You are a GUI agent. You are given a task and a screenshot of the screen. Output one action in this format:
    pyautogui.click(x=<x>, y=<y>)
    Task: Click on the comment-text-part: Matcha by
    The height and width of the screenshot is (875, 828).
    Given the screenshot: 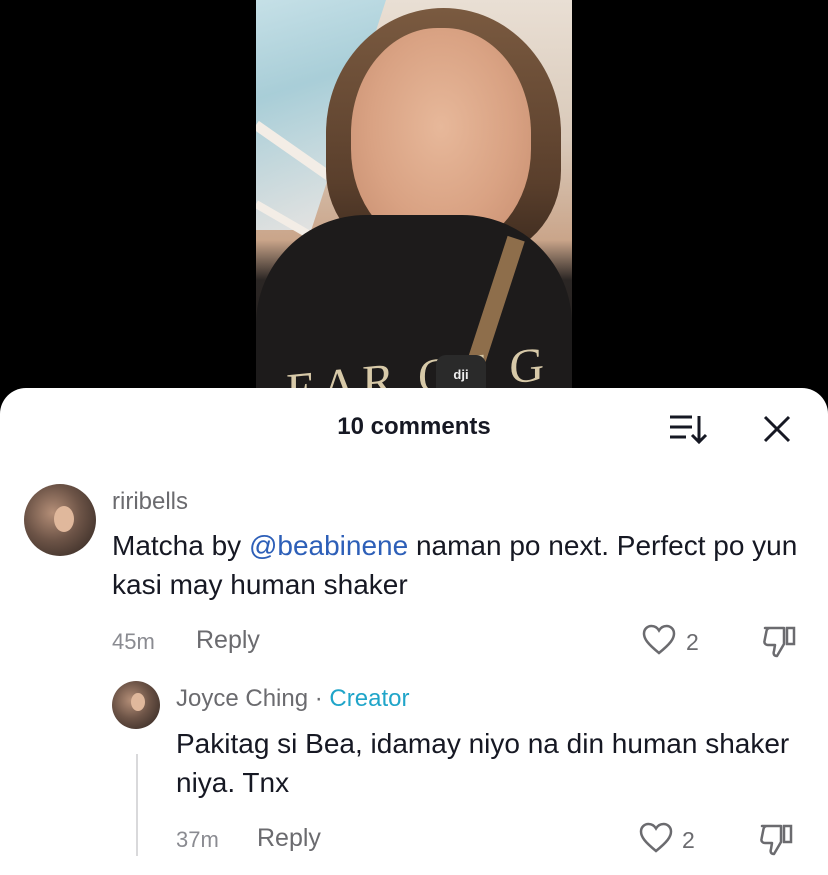 What is the action you would take?
    pyautogui.click(x=180, y=545)
    